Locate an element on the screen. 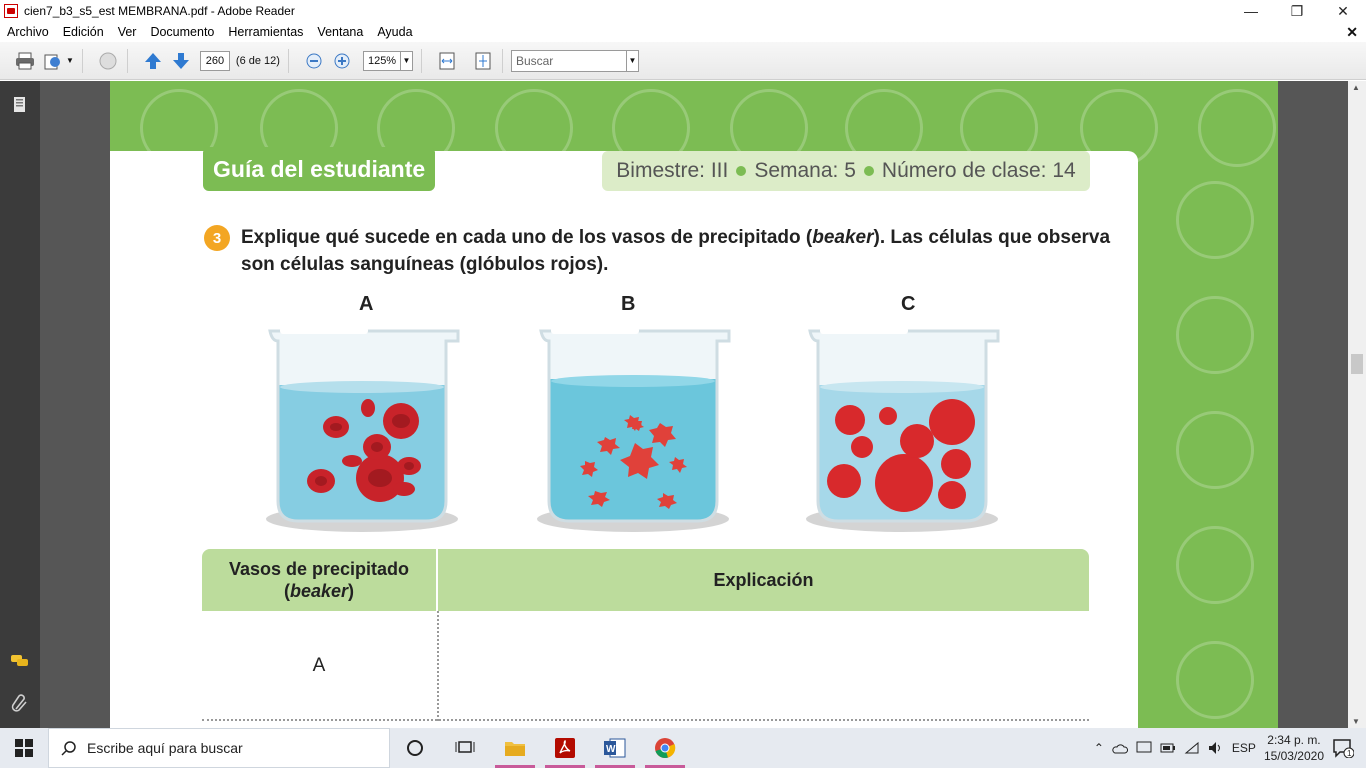  word-taskbar-button: W is located at coordinates (615, 748).